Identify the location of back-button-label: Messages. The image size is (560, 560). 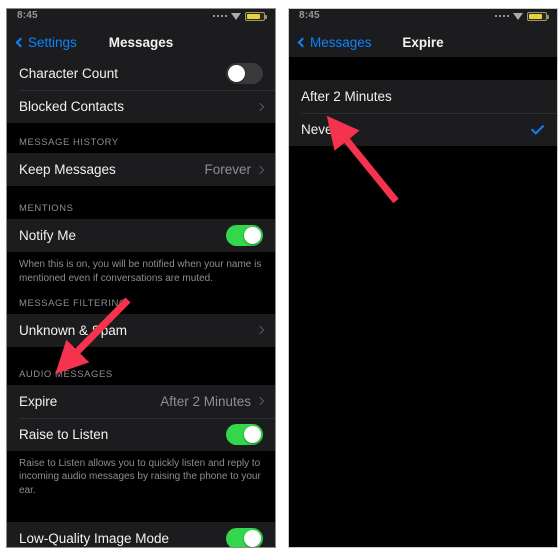
(341, 42).